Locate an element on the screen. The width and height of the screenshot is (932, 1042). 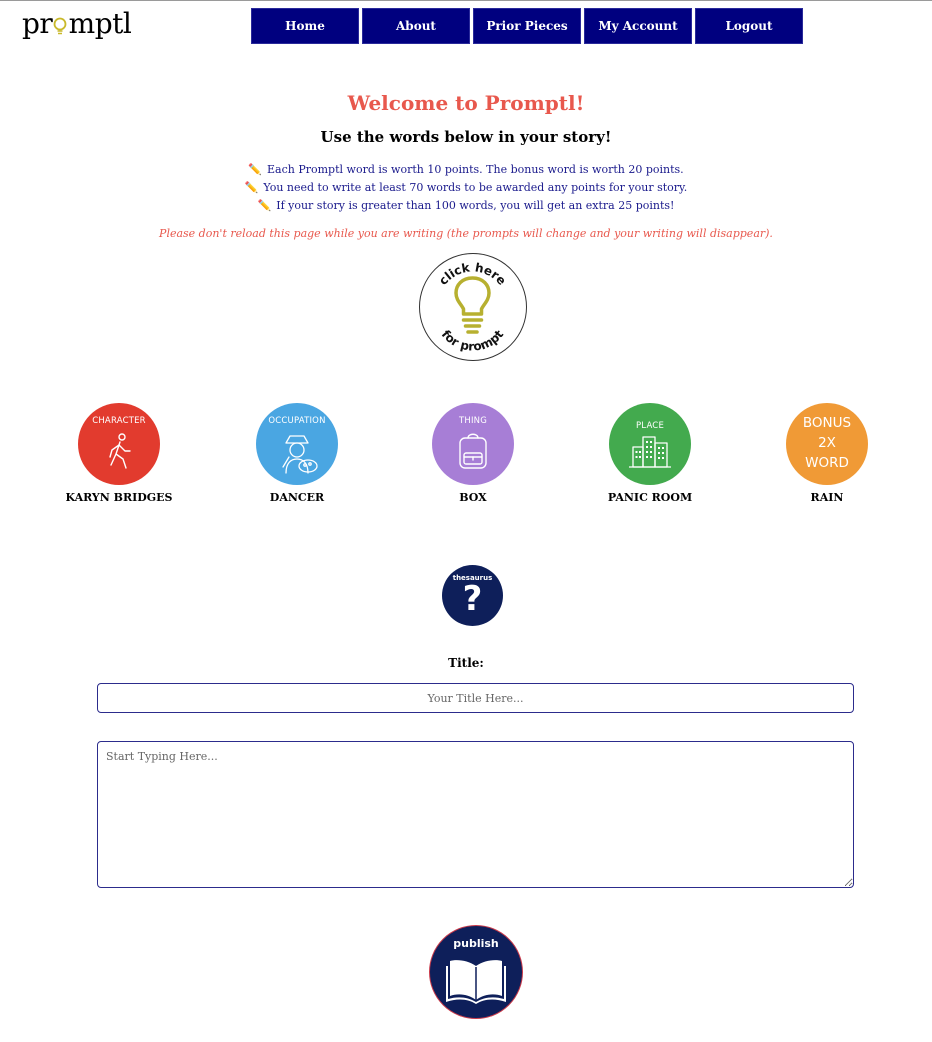
page-title: Welcome to Promptl! is located at coordinates (466, 103).